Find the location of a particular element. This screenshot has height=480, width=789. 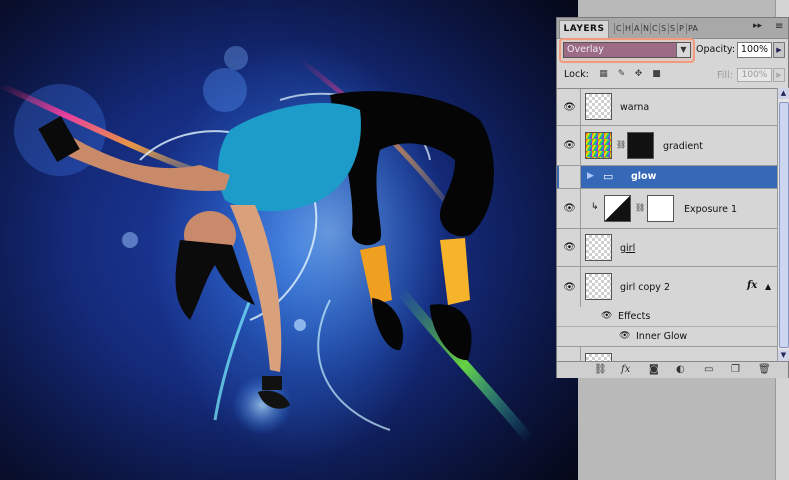

layer-row-girl: 👁 girl is located at coordinates (667, 248).